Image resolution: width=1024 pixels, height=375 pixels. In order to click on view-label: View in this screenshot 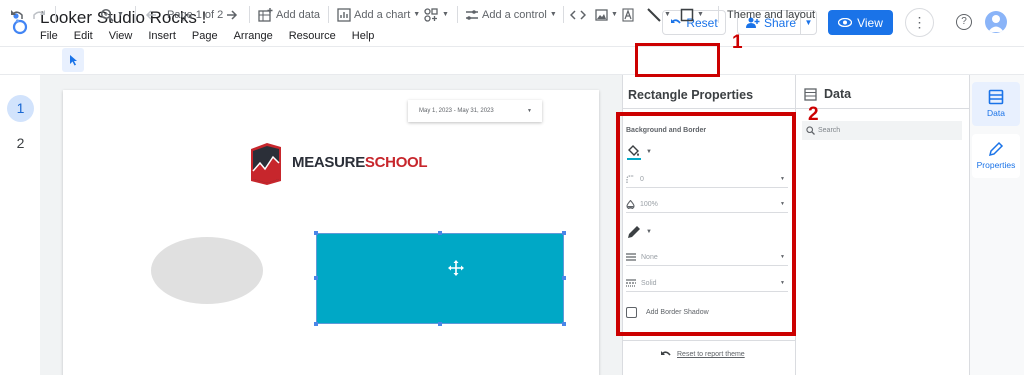, I will do `click(870, 22)`.